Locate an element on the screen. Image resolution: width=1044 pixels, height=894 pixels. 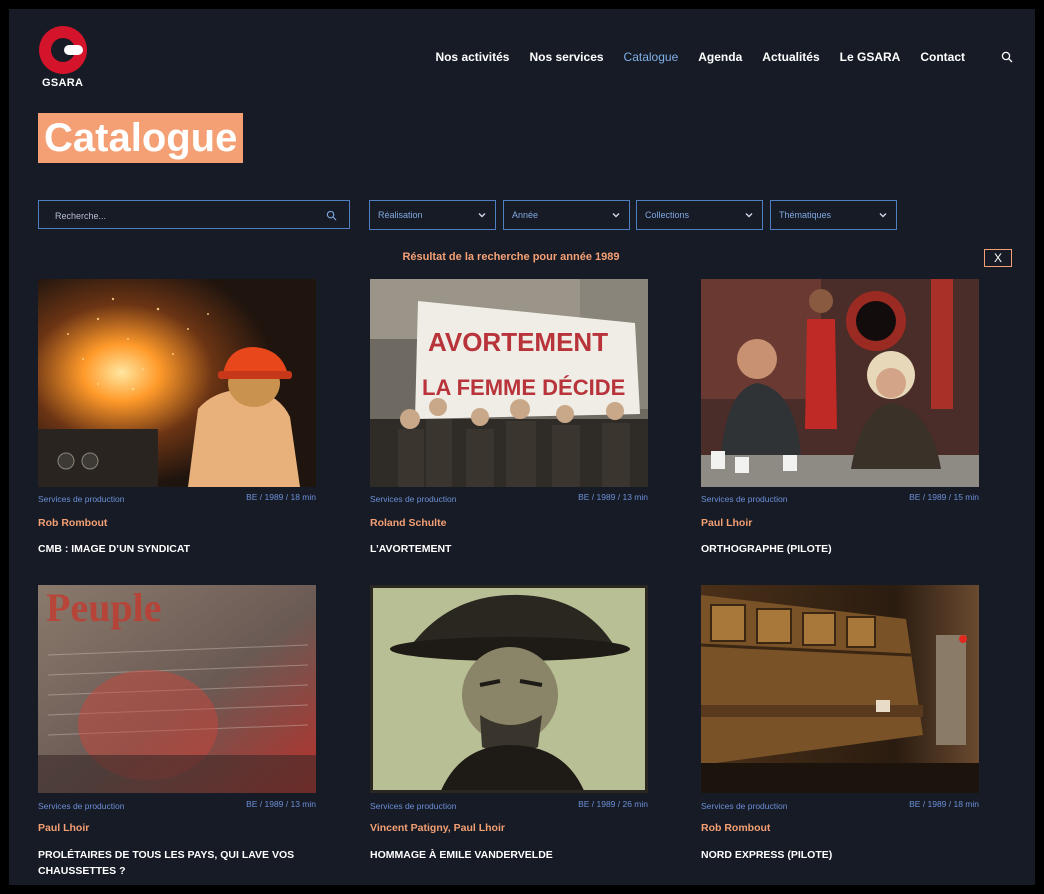
filter-thematiques: Thématiques is located at coordinates (833, 215).